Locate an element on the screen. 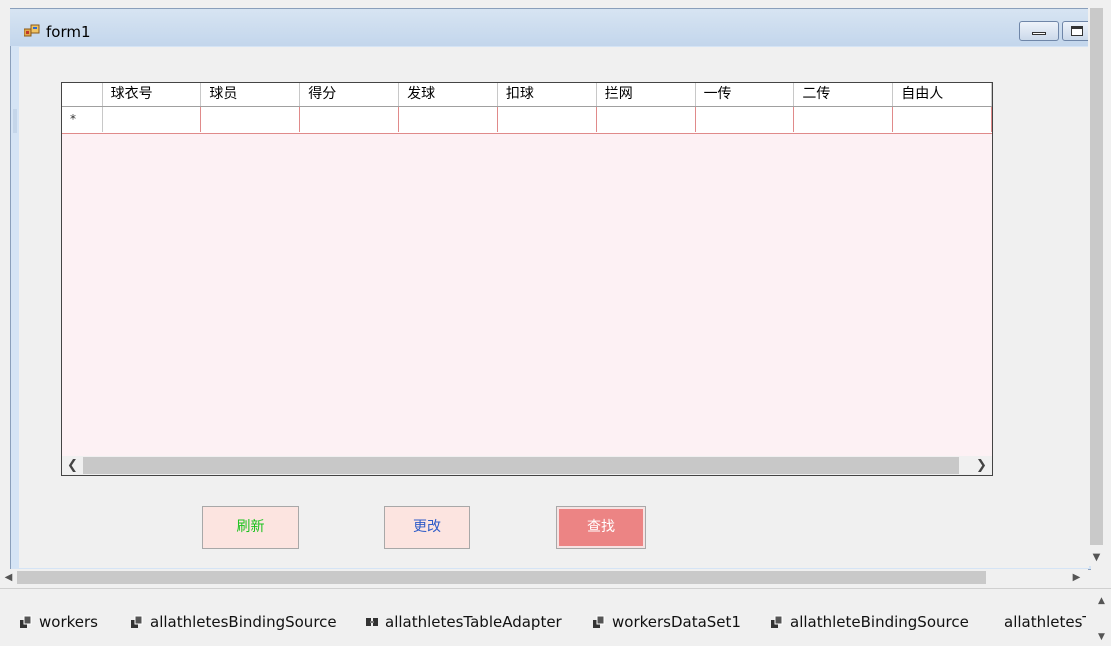 This screenshot has height=646, width=1111. tray-item-label: workersDataSet1 is located at coordinates (676, 622).